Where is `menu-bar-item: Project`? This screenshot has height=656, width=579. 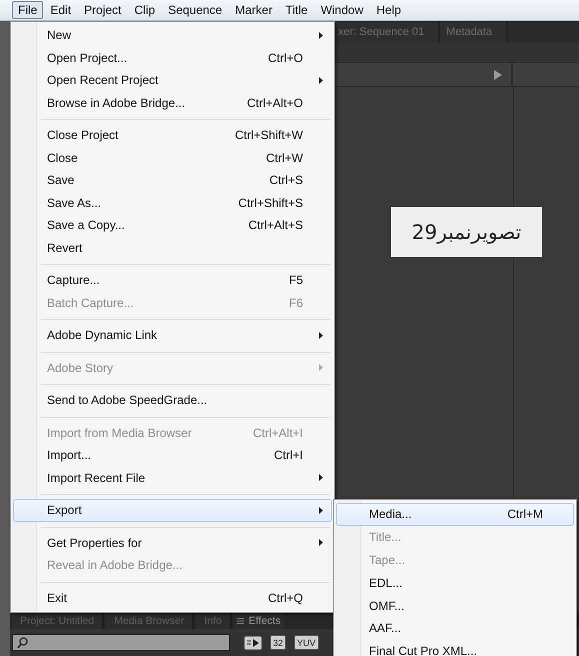
menu-bar-item: Project is located at coordinates (103, 10).